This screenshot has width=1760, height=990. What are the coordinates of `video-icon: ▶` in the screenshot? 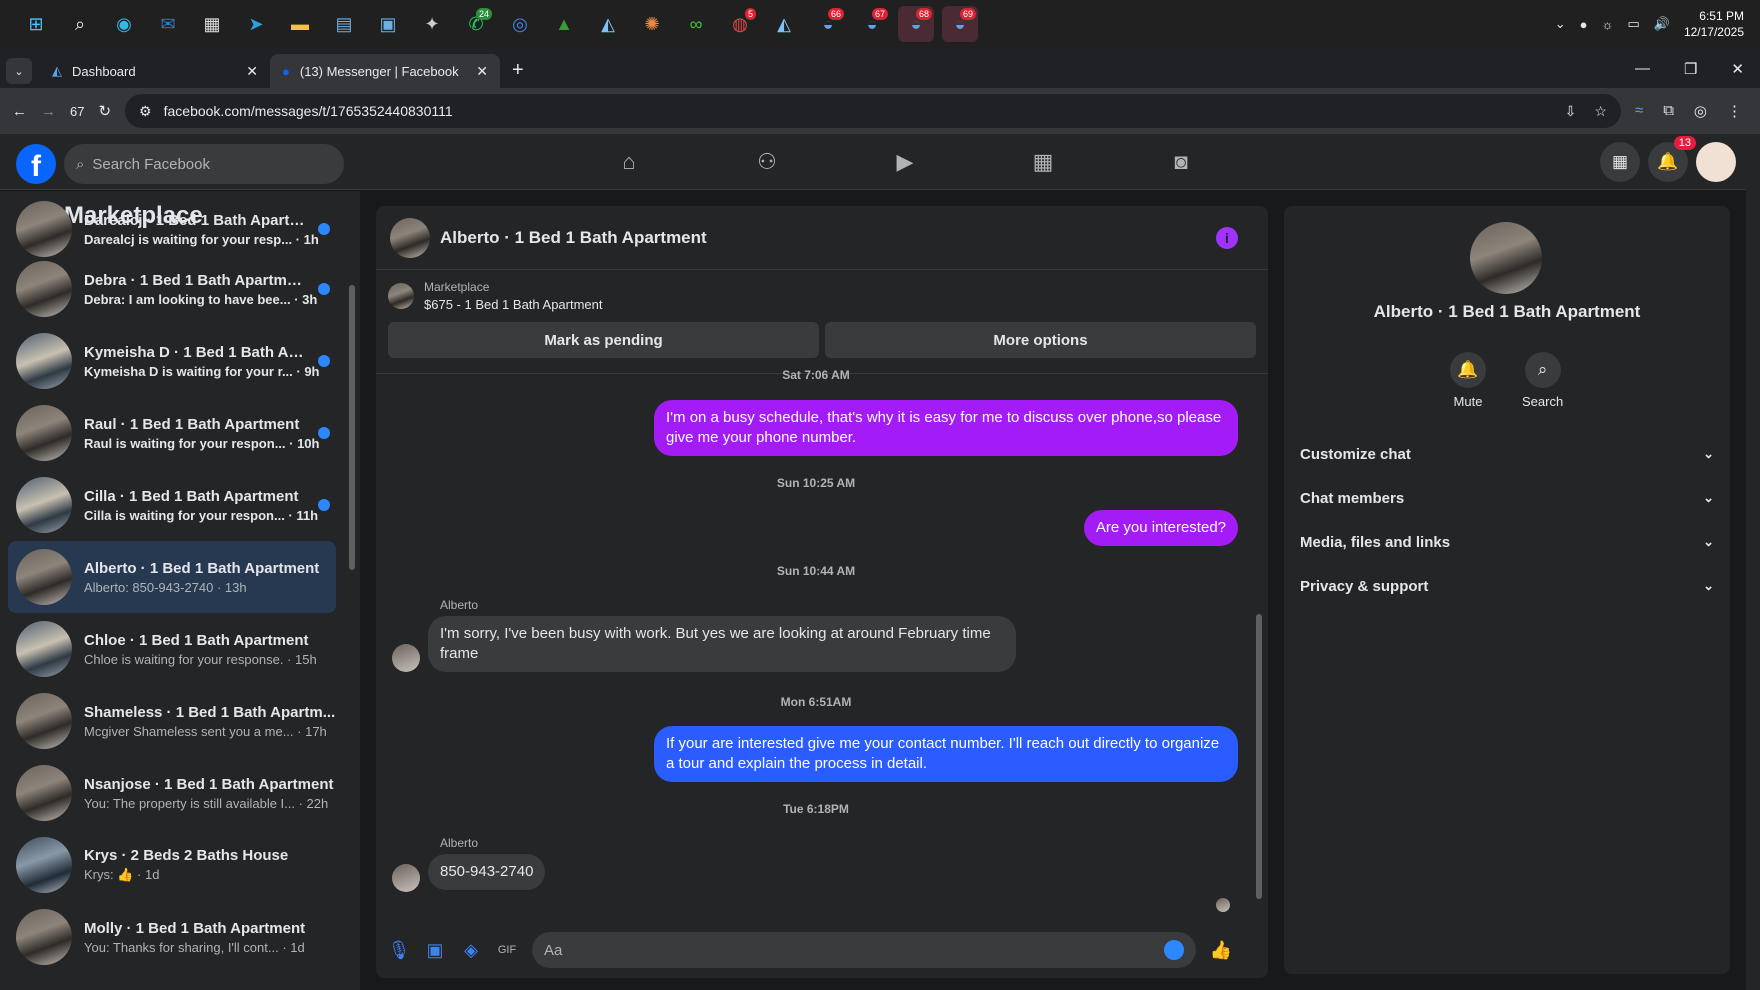 It's located at (905, 162).